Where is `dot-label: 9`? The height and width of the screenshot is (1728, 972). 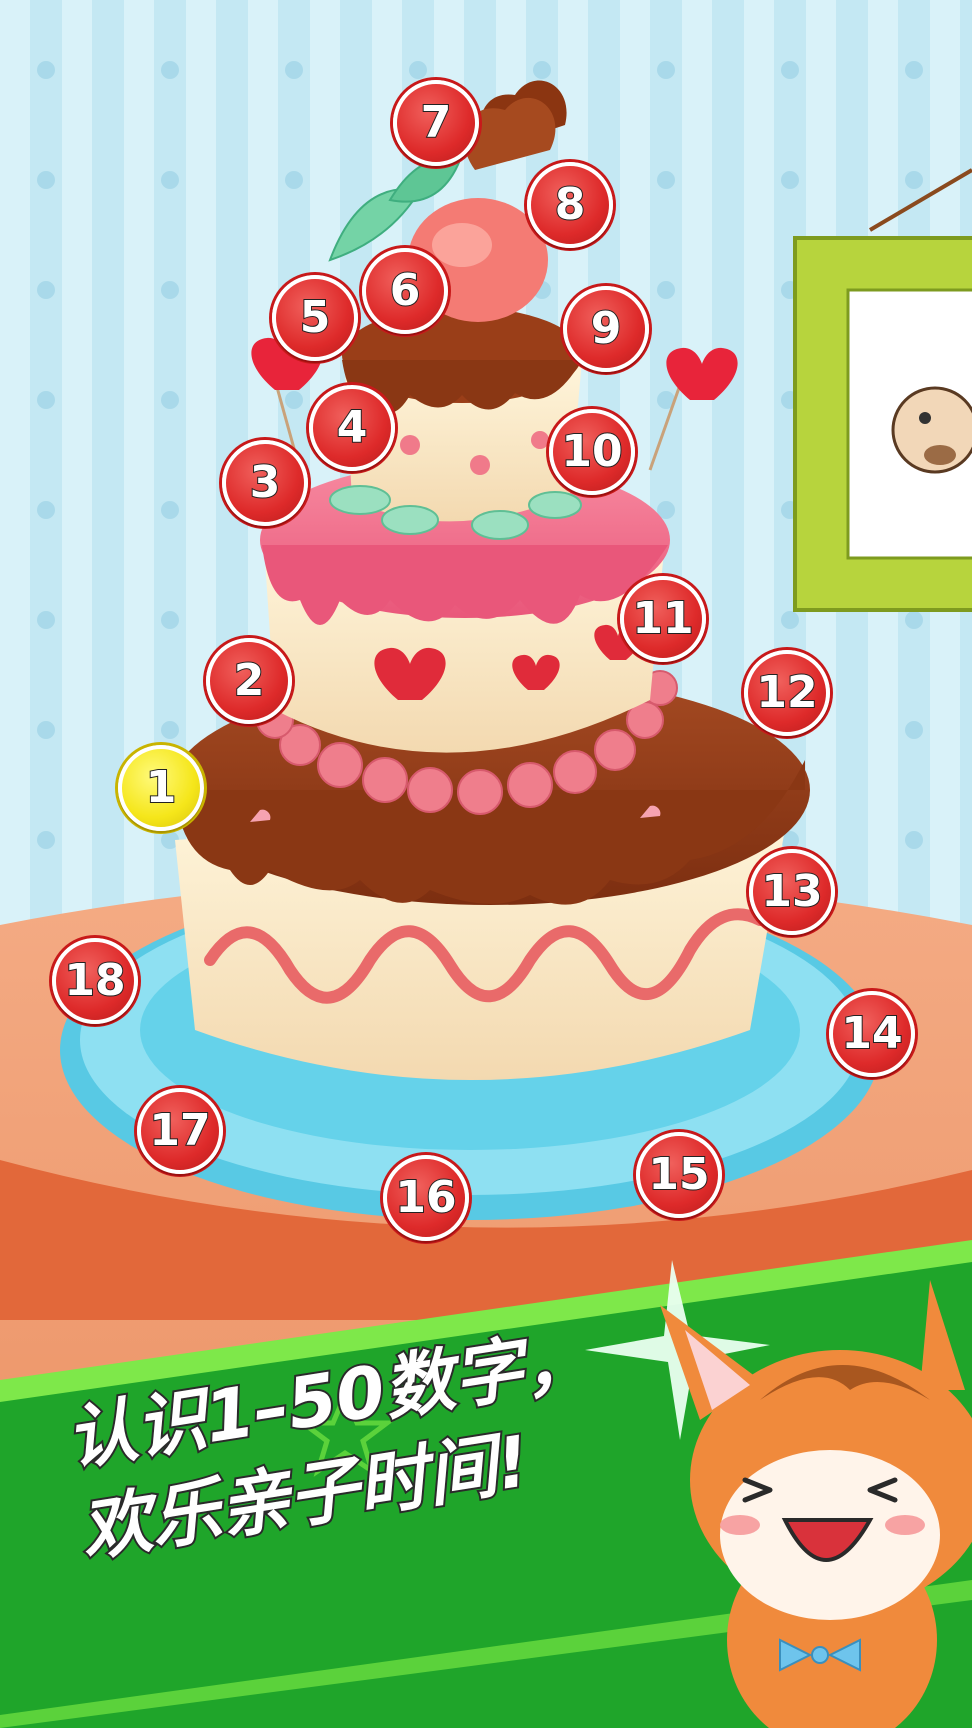
dot-label: 9 is located at coordinates (606, 328).